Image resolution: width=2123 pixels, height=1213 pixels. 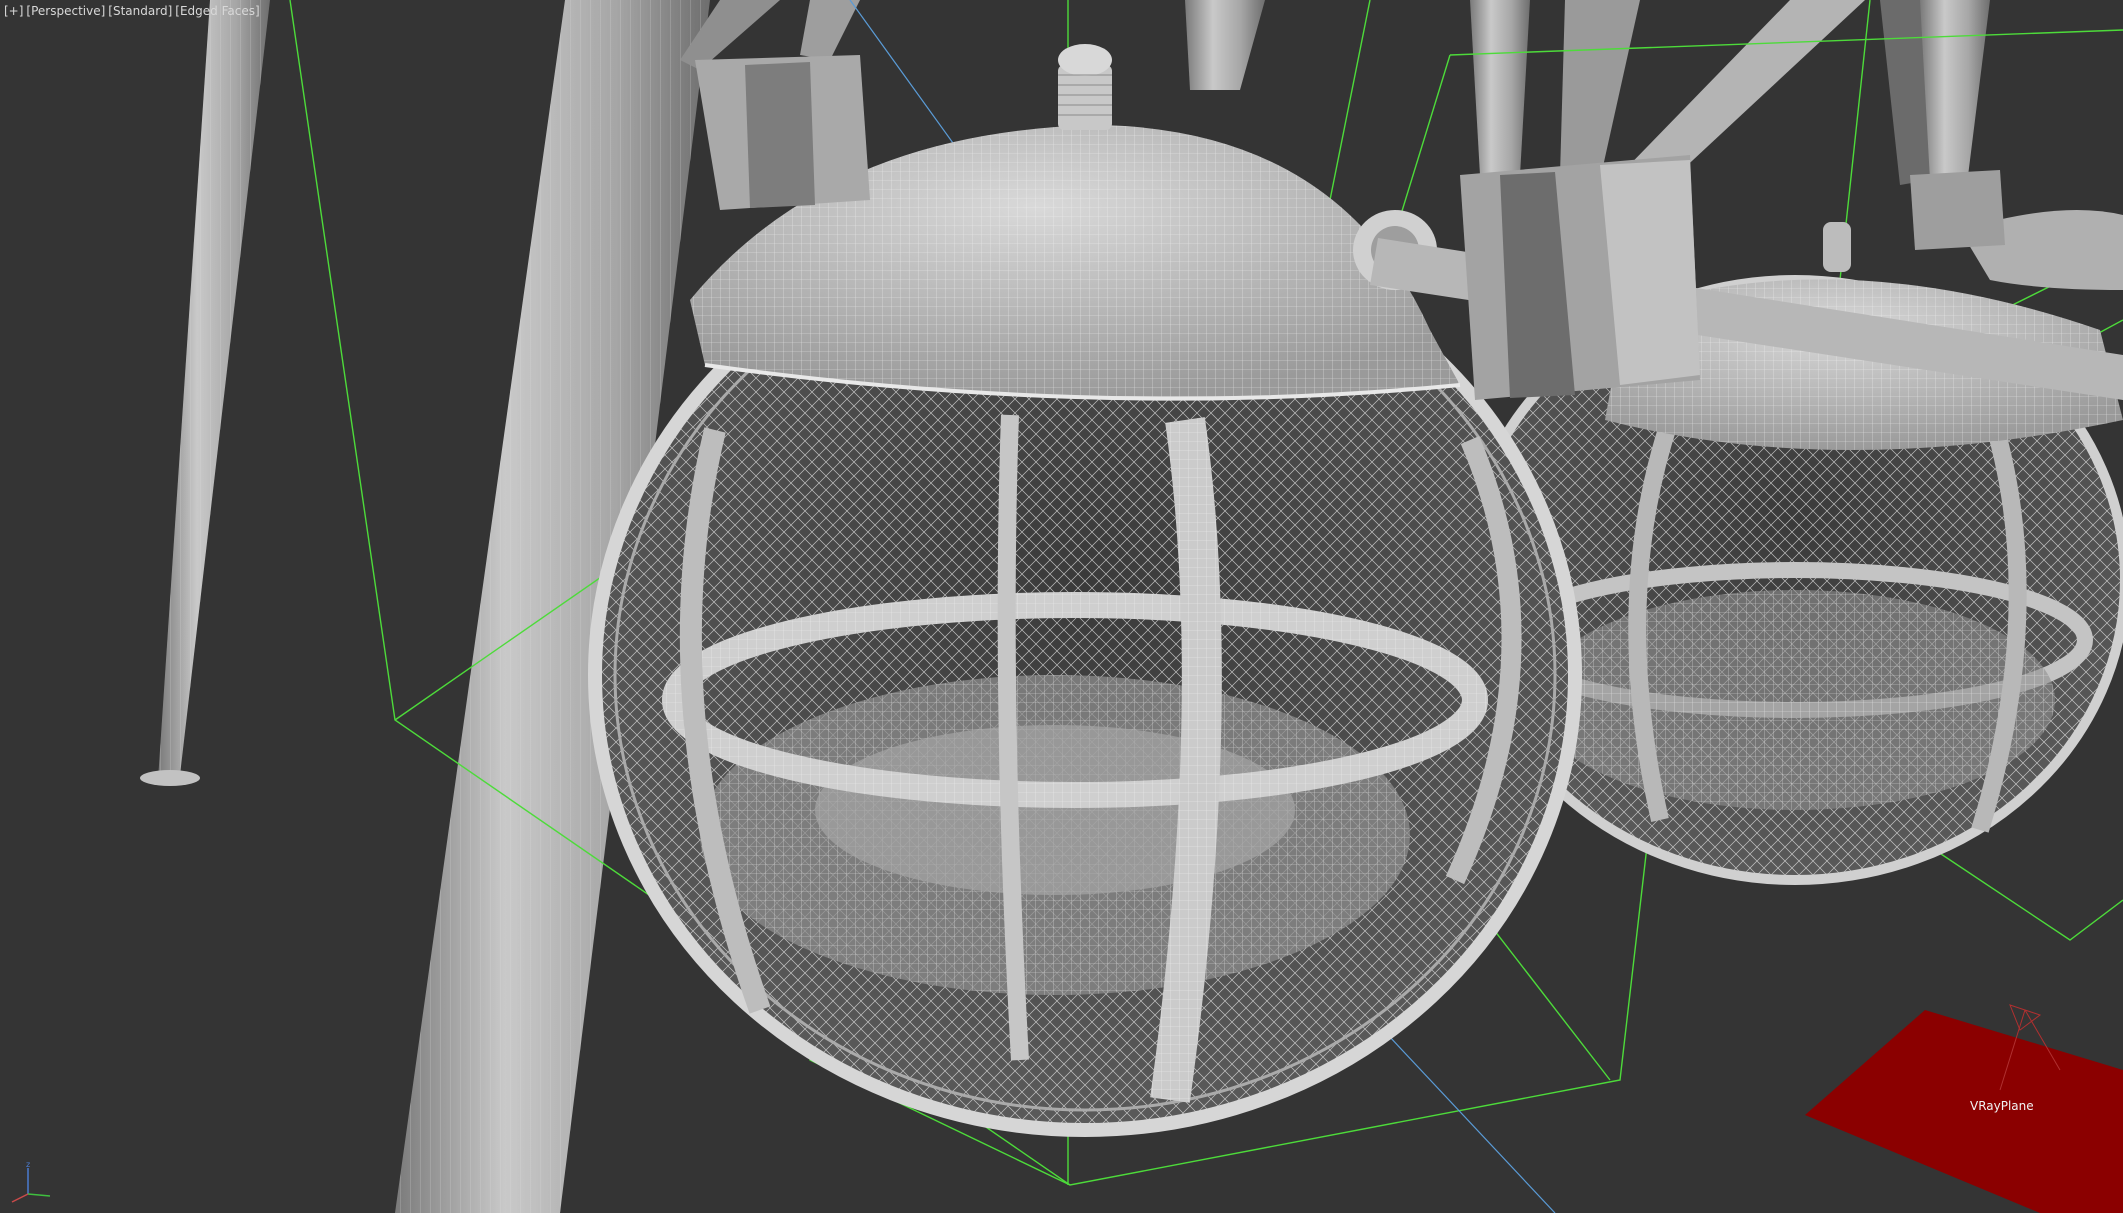 I want to click on vray-plane-label: VRayPlane, so click(x=2002, y=1106).